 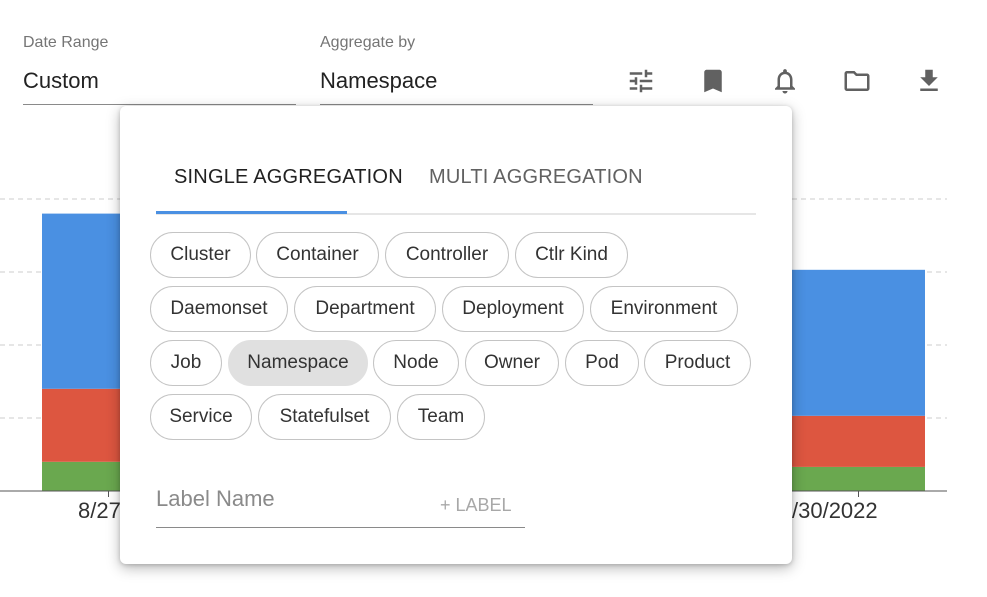 I want to click on add-label-button: + LABEL, so click(x=476, y=505).